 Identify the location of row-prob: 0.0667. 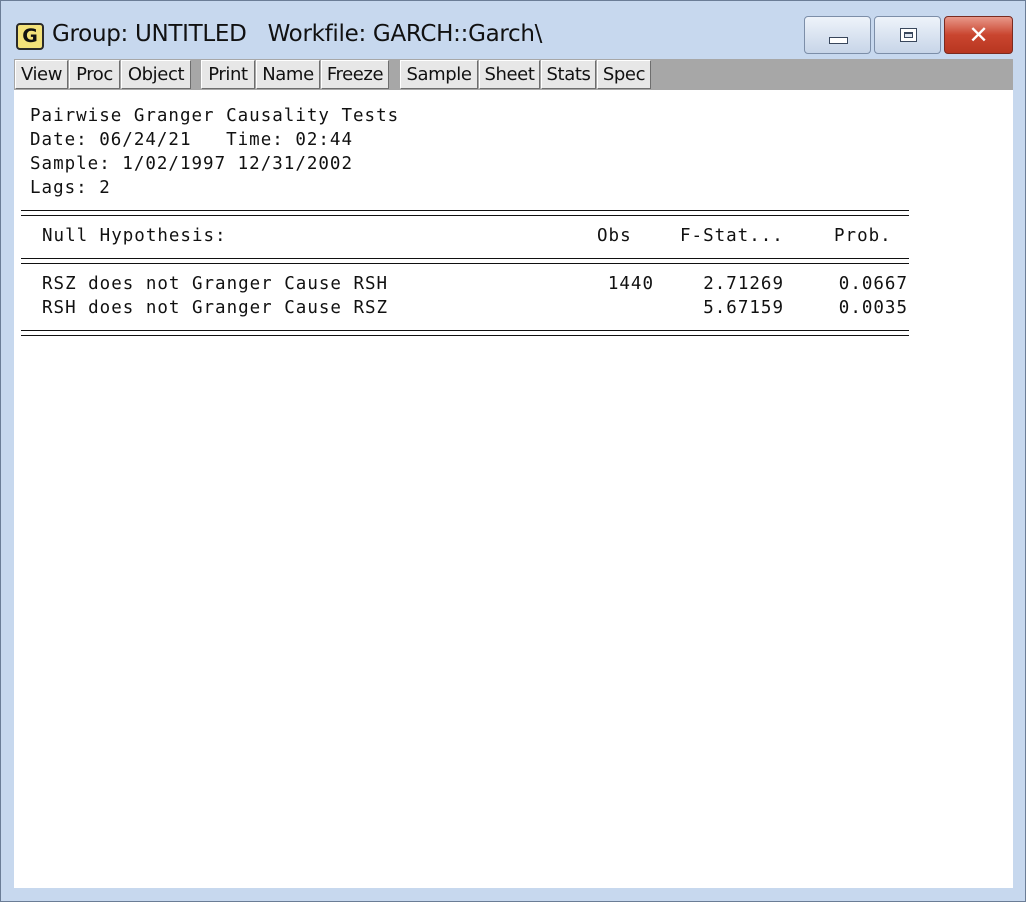
(873, 284).